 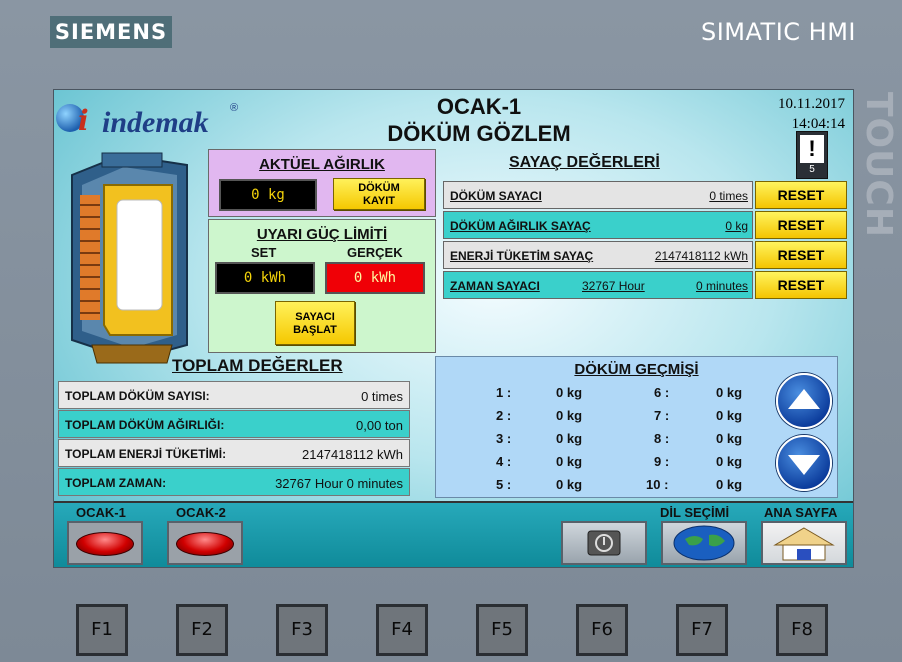 What do you see at coordinates (137, 396) in the screenshot?
I see `toplam-row-label: TOPLAM DÖKÜM SAYISI:` at bounding box center [137, 396].